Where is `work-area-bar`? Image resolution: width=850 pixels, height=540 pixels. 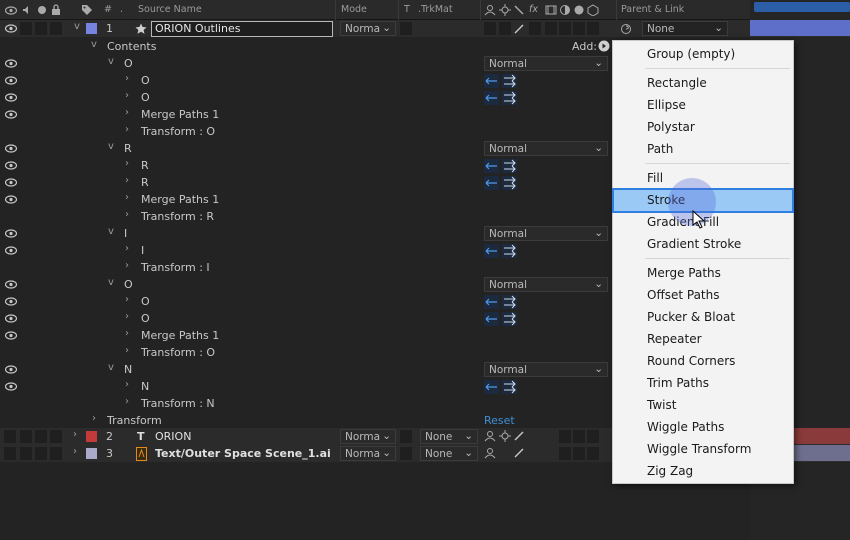
work-area-bar is located at coordinates (802, 7).